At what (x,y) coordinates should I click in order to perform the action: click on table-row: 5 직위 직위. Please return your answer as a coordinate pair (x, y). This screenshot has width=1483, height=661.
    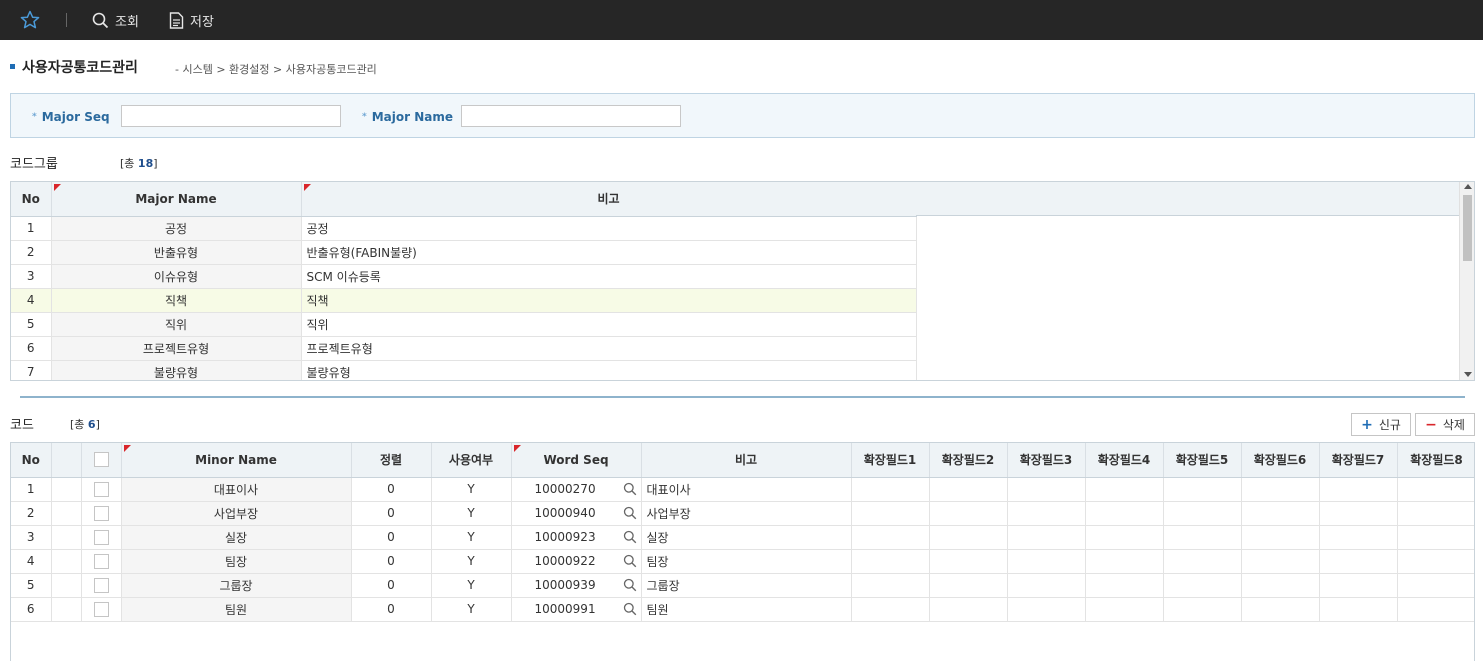
    Looking at the image, I should click on (464, 324).